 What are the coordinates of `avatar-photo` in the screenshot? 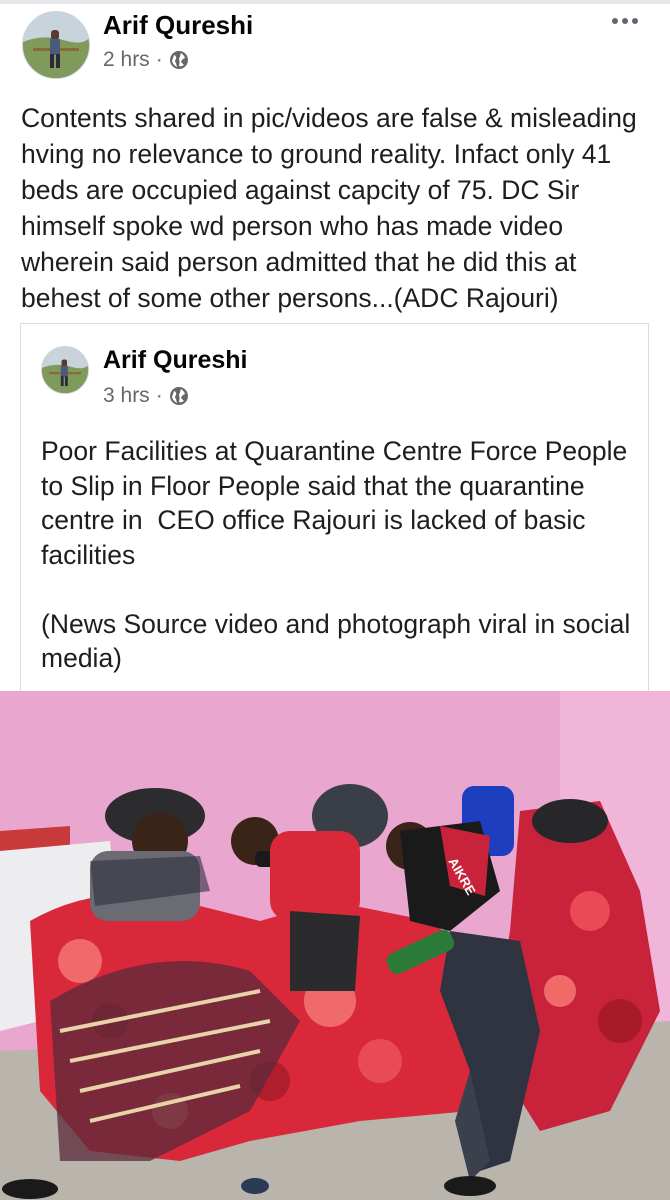 It's located at (56, 45).